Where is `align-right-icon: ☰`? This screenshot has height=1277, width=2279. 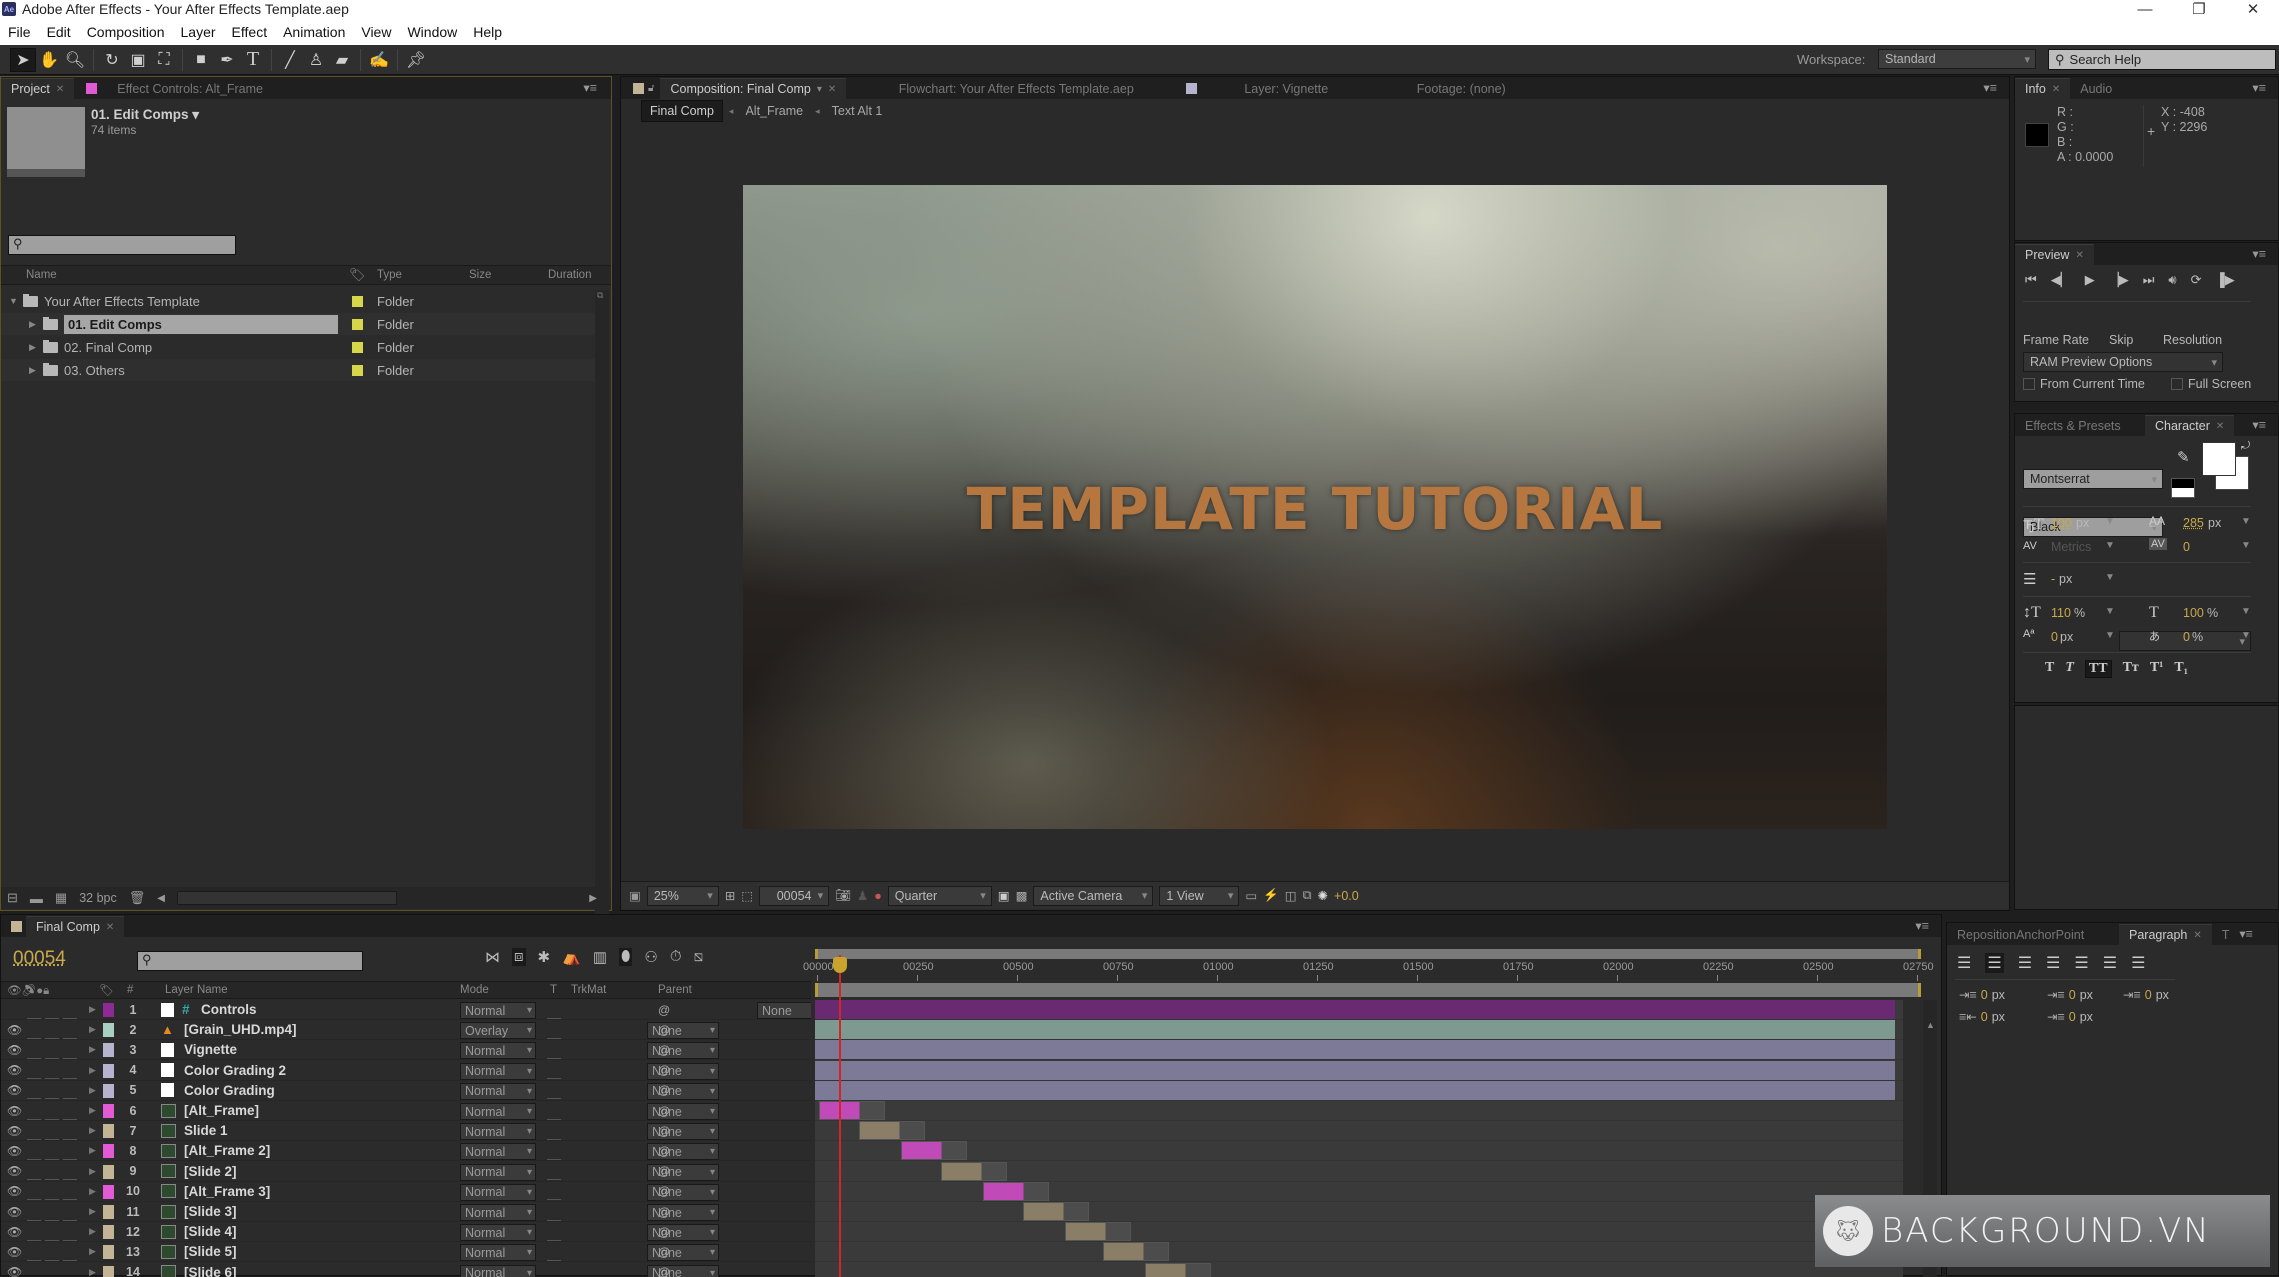
align-right-icon: ☰ is located at coordinates (2025, 963).